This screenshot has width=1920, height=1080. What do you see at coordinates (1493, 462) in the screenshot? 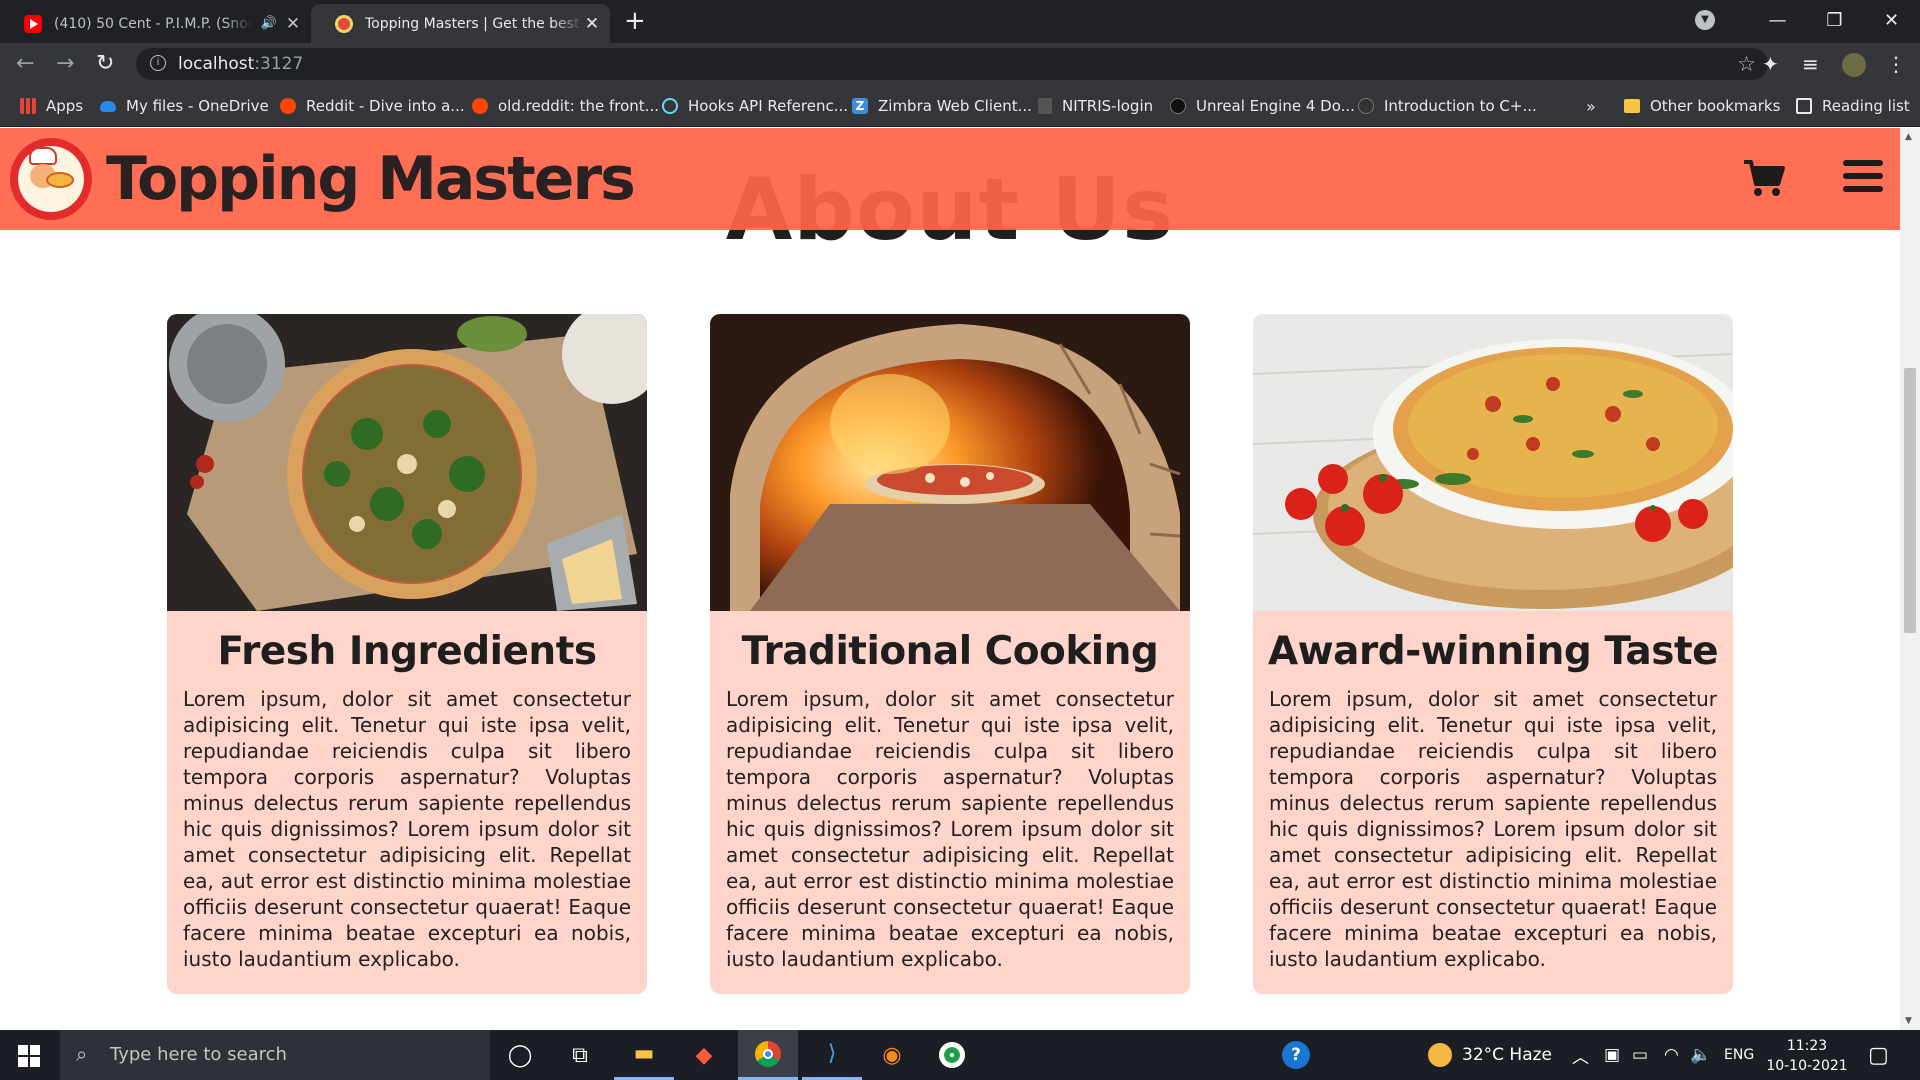
I see `award-pizza-photo` at bounding box center [1493, 462].